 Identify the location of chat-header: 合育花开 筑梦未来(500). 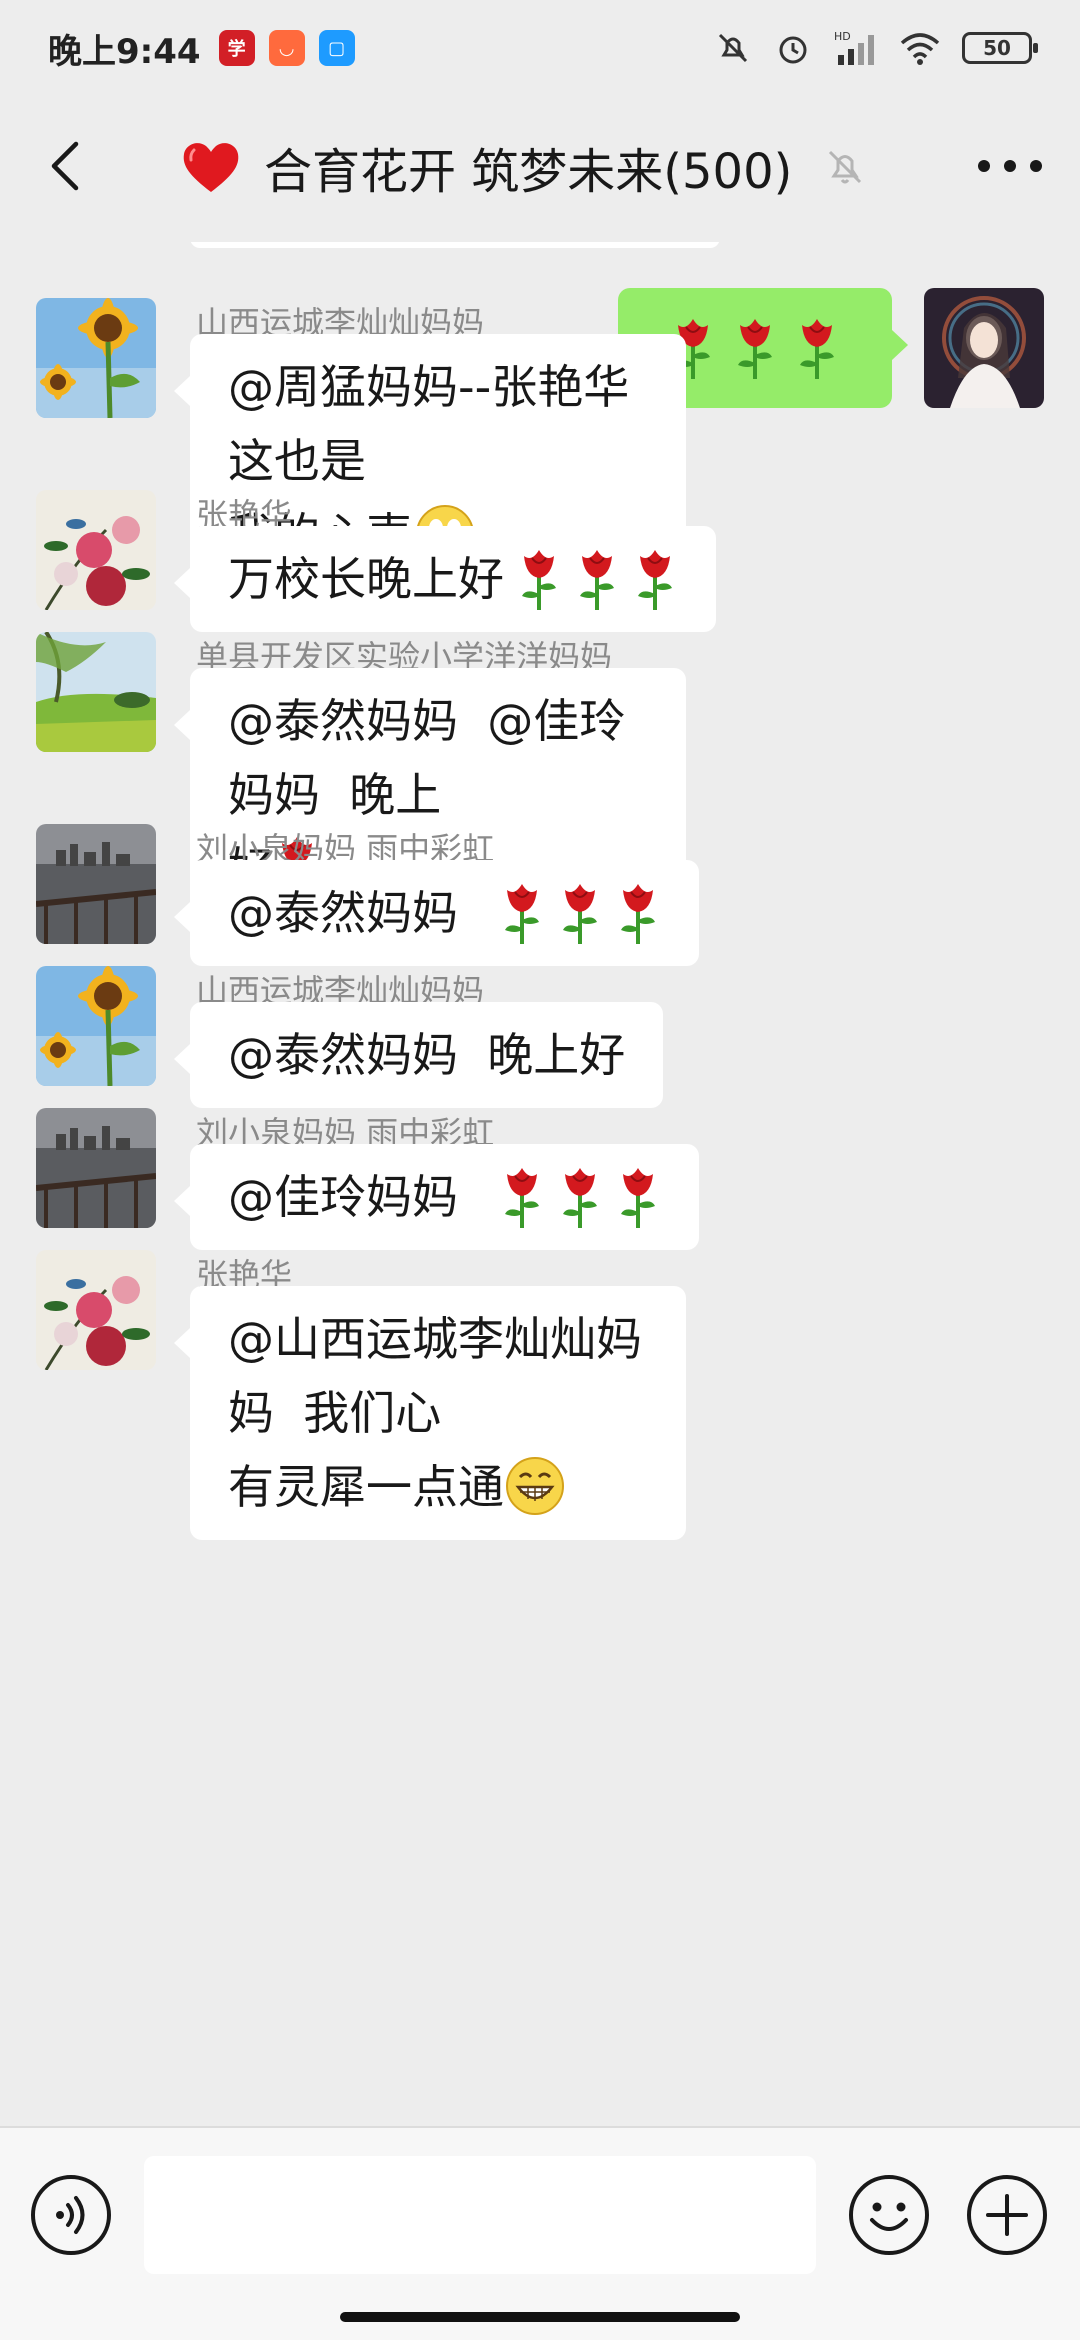
(540, 169).